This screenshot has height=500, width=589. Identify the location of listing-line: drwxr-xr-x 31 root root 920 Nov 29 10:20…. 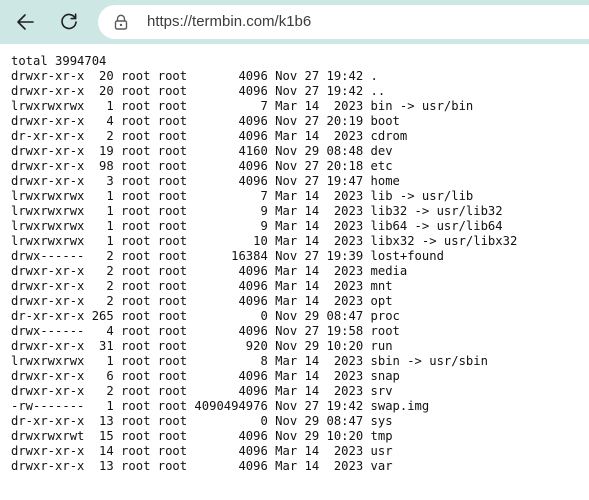
(202, 346).